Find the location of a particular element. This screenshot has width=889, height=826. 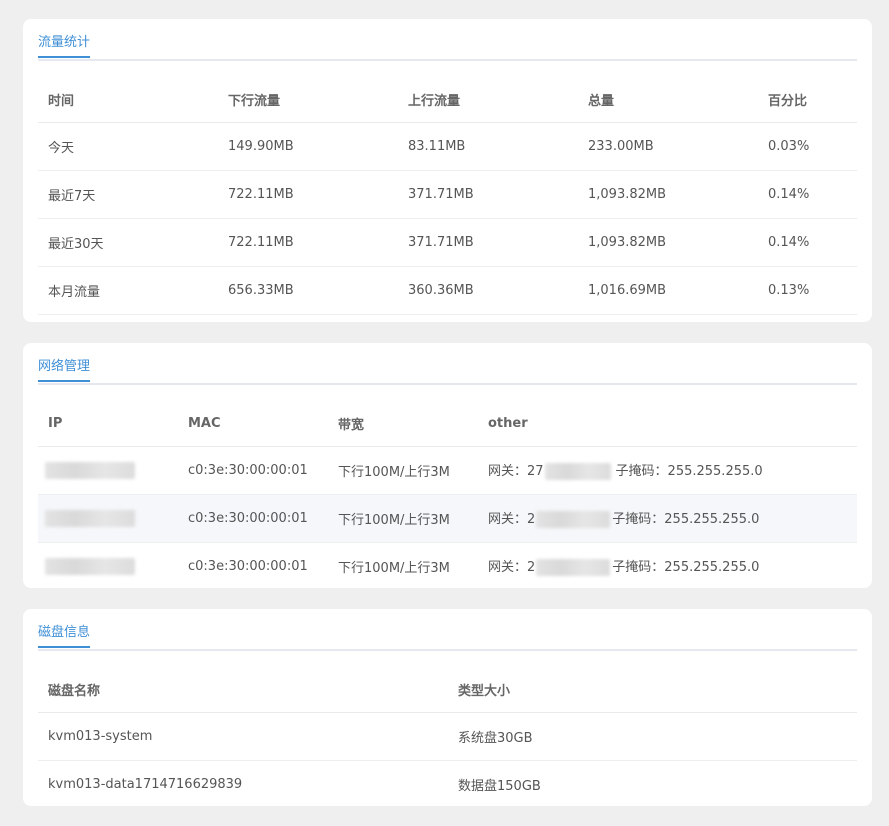

table-row: 本月流量 656.33MB 360.36MB 1,016.69MB 0.13% is located at coordinates (447, 290).